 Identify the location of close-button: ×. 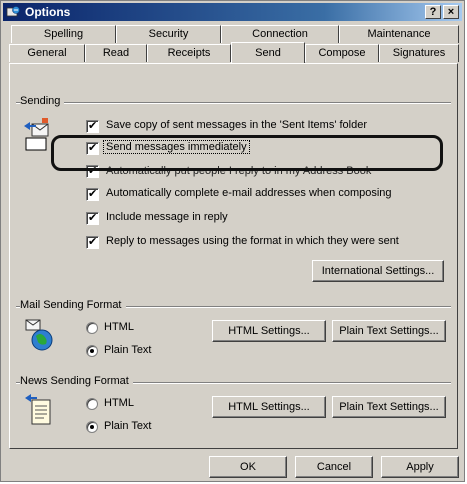
(451, 12).